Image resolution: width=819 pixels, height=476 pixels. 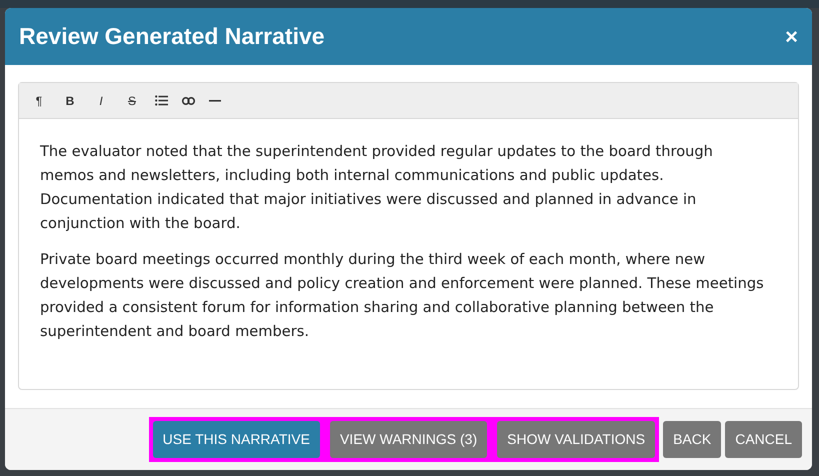 What do you see at coordinates (236, 439) in the screenshot?
I see `use-narrative-button: USE THIS NARRATIVE` at bounding box center [236, 439].